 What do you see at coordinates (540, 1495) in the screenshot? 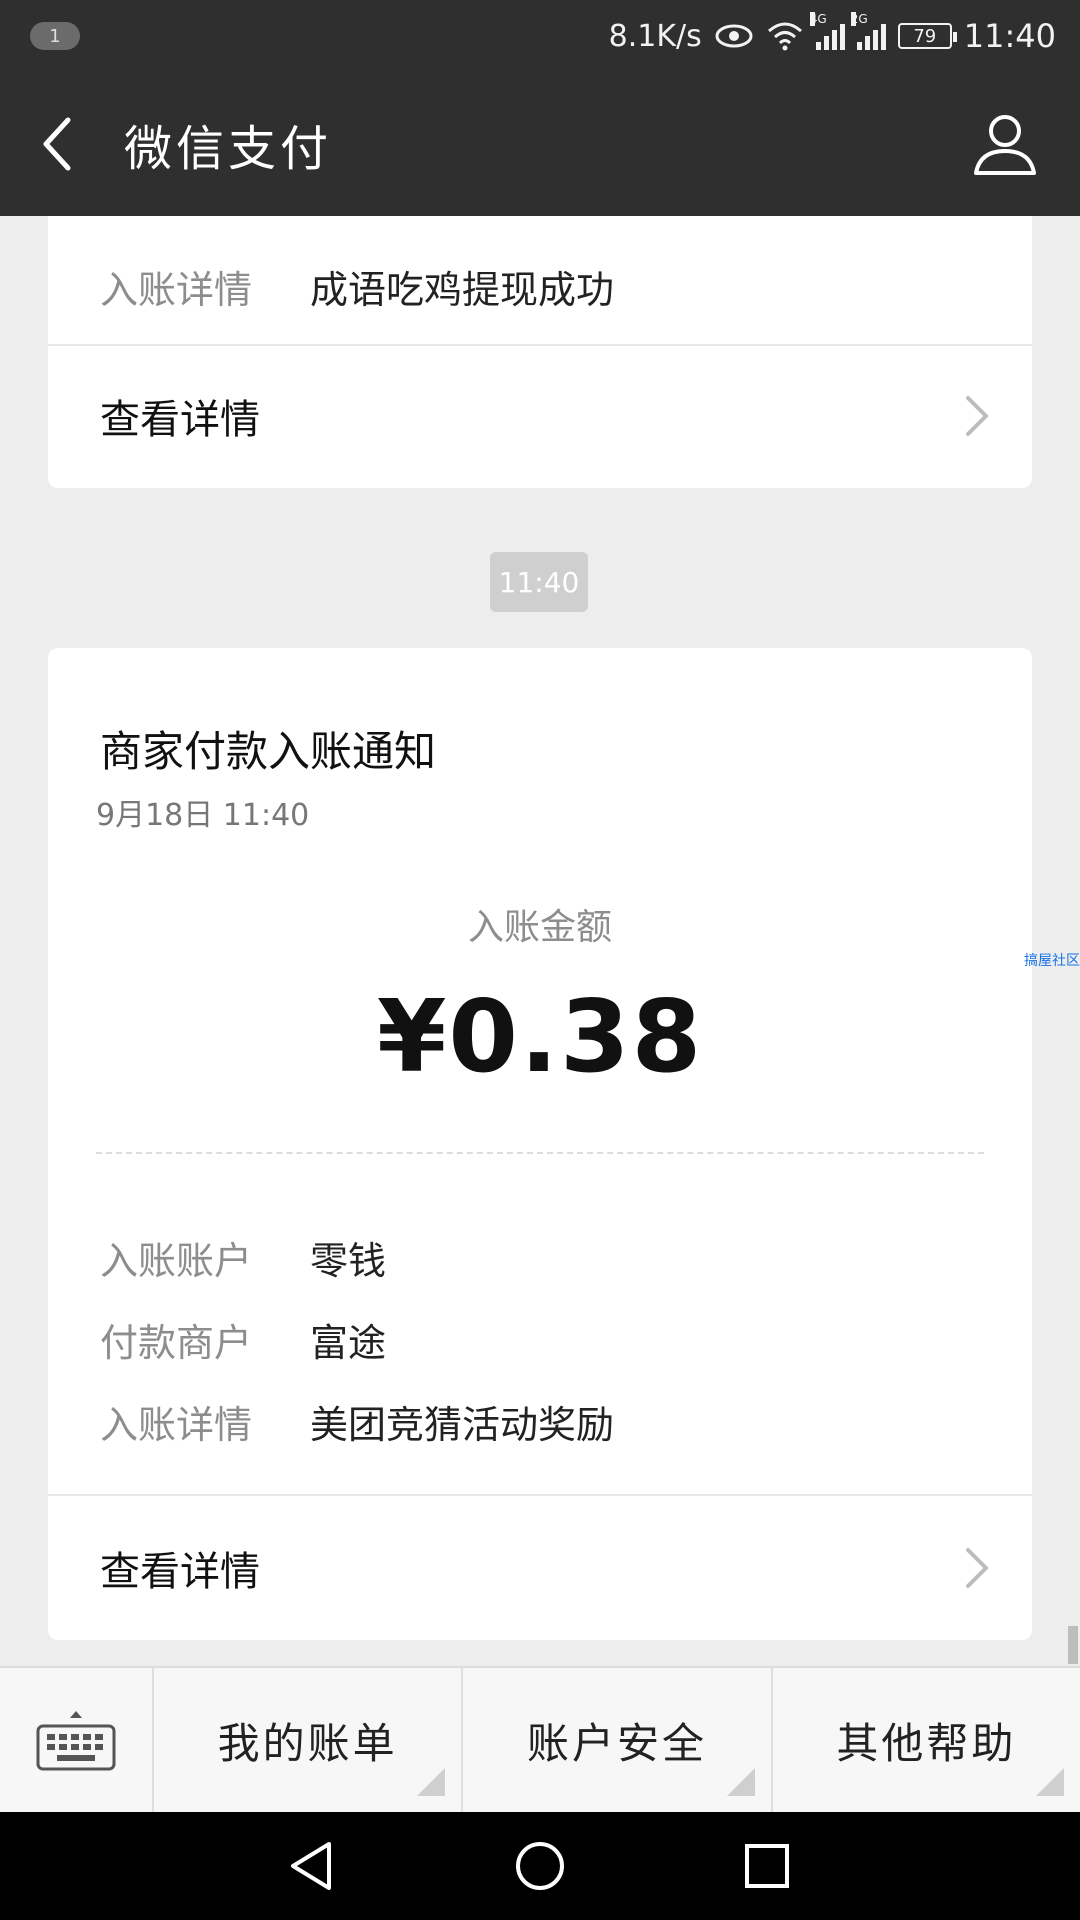
I see `divider` at bounding box center [540, 1495].